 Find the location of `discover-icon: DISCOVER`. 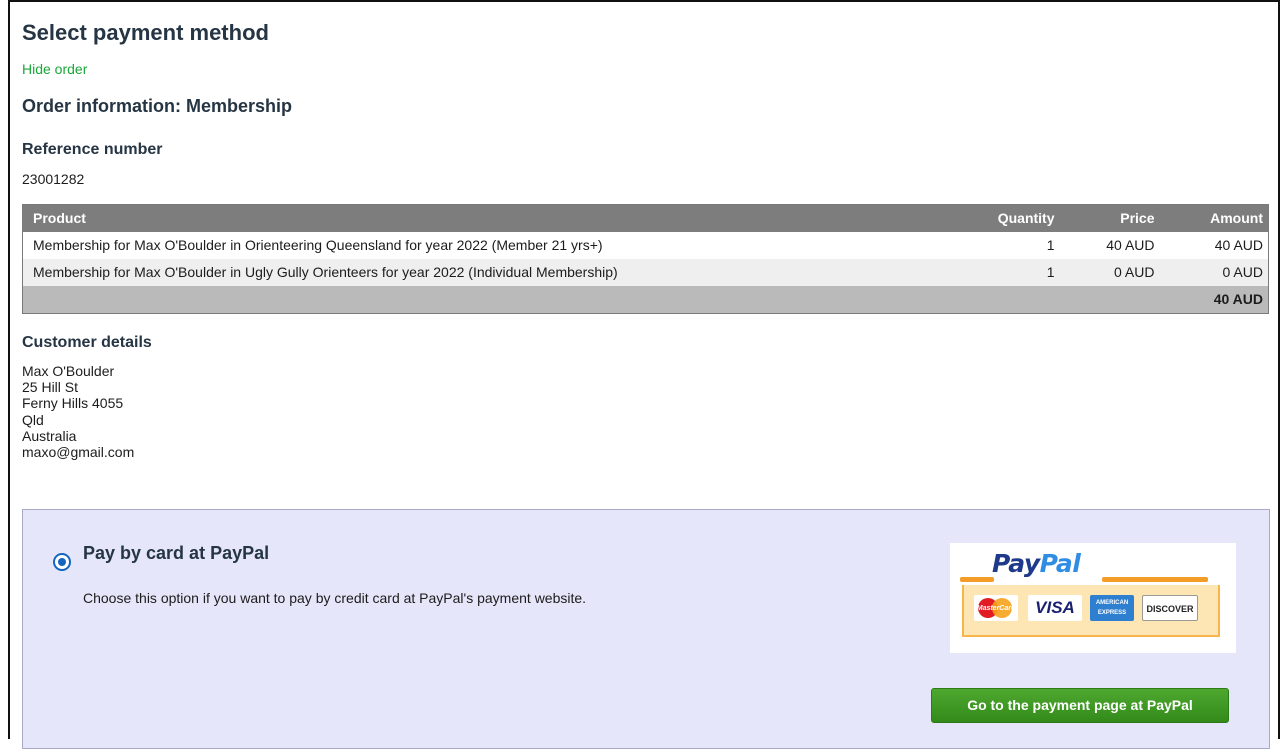

discover-icon: DISCOVER is located at coordinates (1170, 608).